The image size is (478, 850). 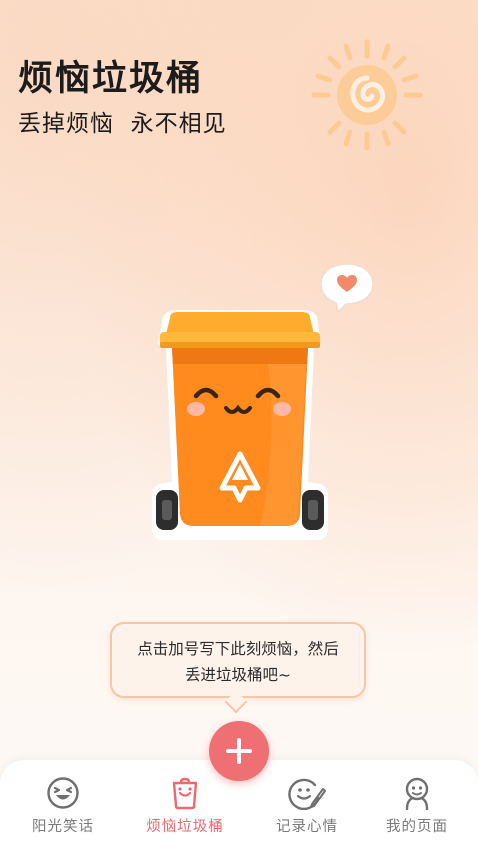 What do you see at coordinates (63, 827) in the screenshot?
I see `tab-label-sunshine-jokes: 阳光笑话` at bounding box center [63, 827].